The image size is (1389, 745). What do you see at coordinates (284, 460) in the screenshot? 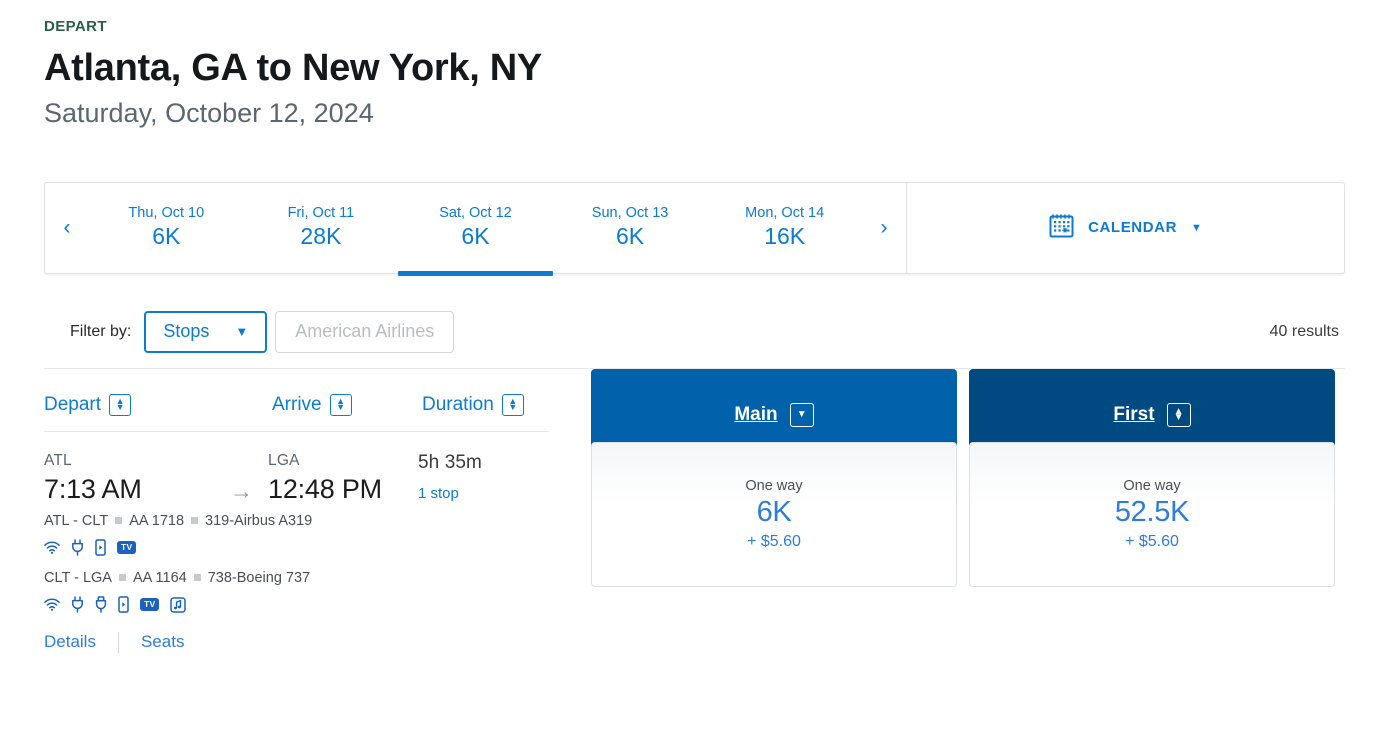
I see `arrive-airport-code: LGA` at bounding box center [284, 460].